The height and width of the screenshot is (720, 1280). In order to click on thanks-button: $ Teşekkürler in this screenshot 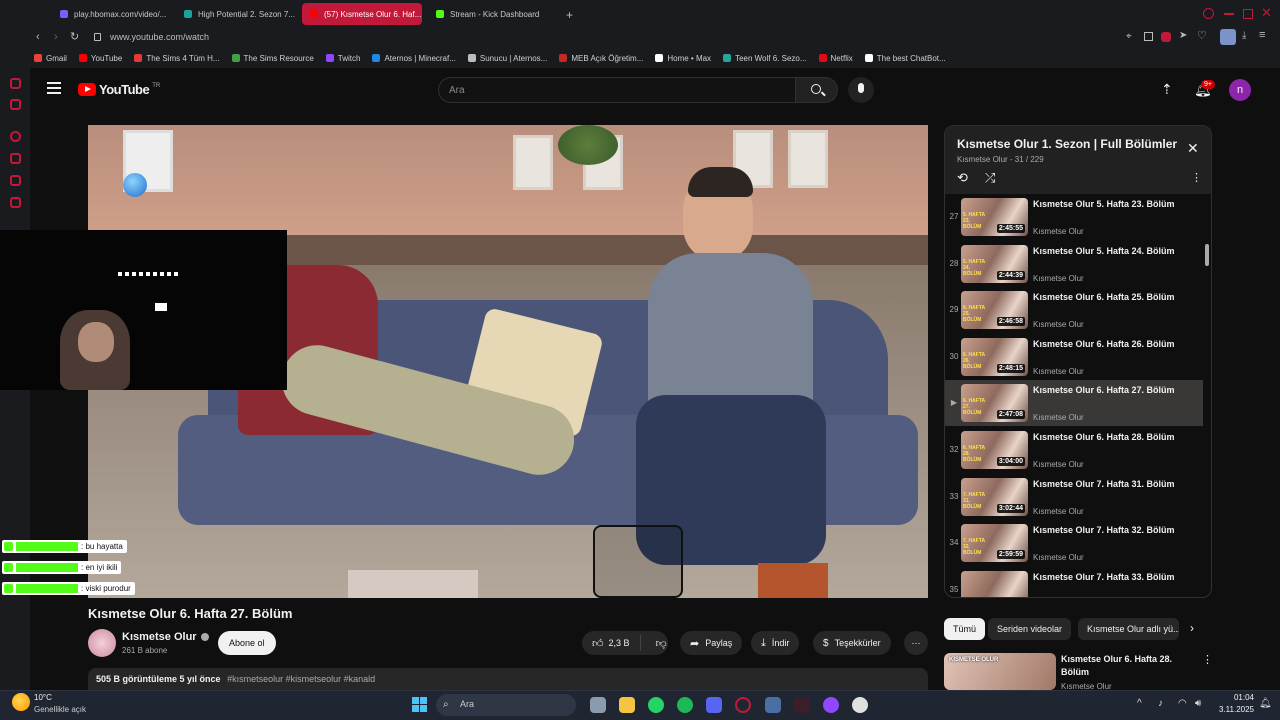, I will do `click(852, 643)`.